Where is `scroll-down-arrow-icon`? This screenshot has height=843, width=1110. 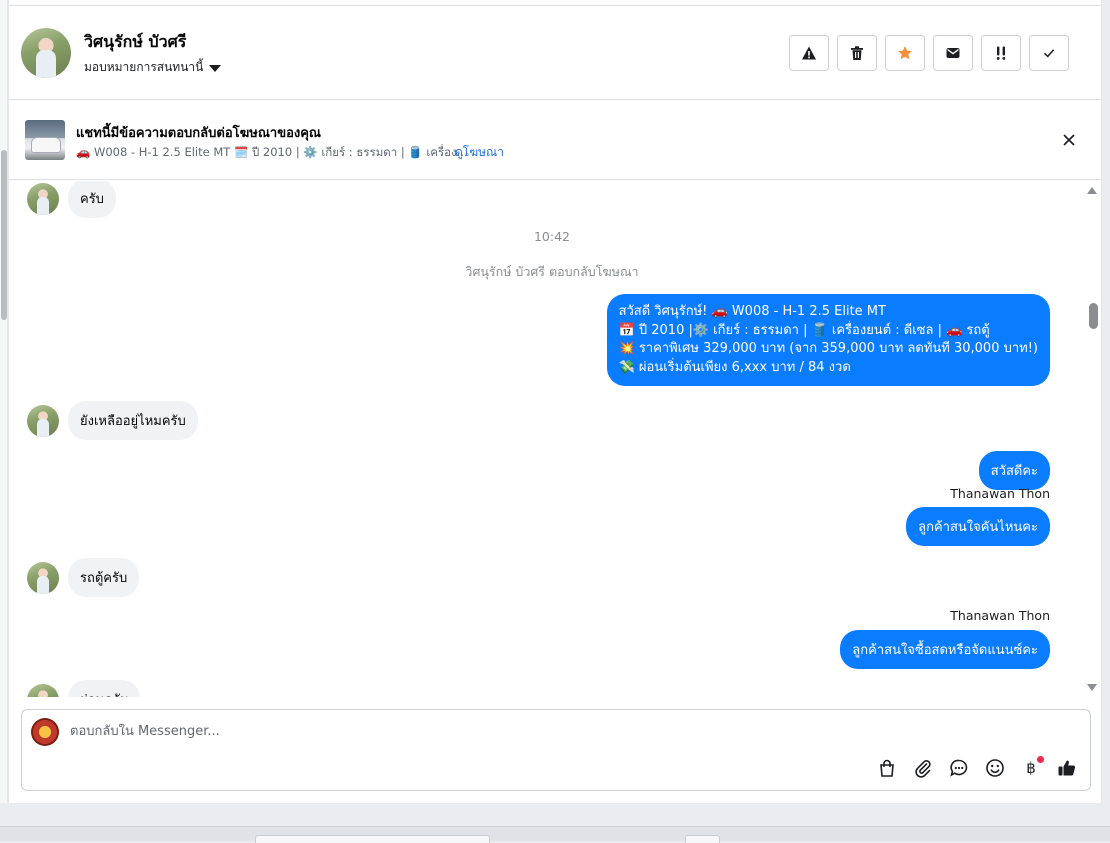
scroll-down-arrow-icon is located at coordinates (1092, 687).